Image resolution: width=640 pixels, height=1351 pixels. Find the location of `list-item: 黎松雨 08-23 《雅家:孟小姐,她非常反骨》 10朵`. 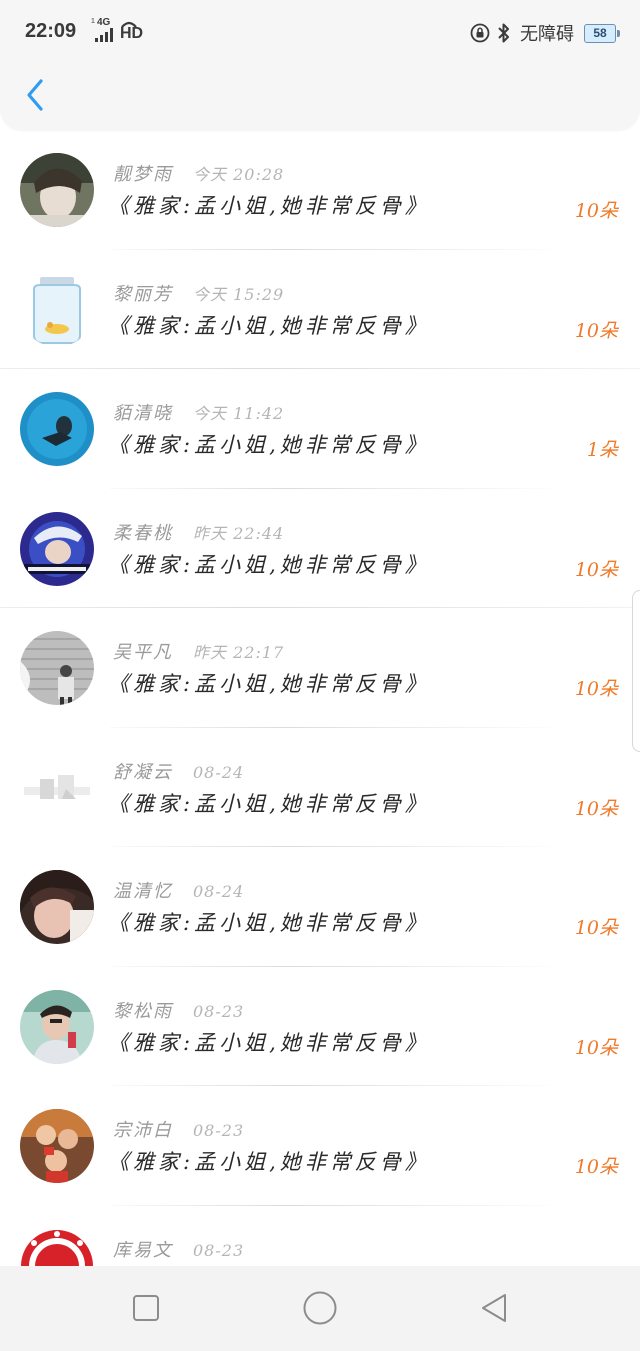

list-item: 黎松雨 08-23 《雅家:孟小姐,她非常反骨》 10朵 is located at coordinates (320, 1026).